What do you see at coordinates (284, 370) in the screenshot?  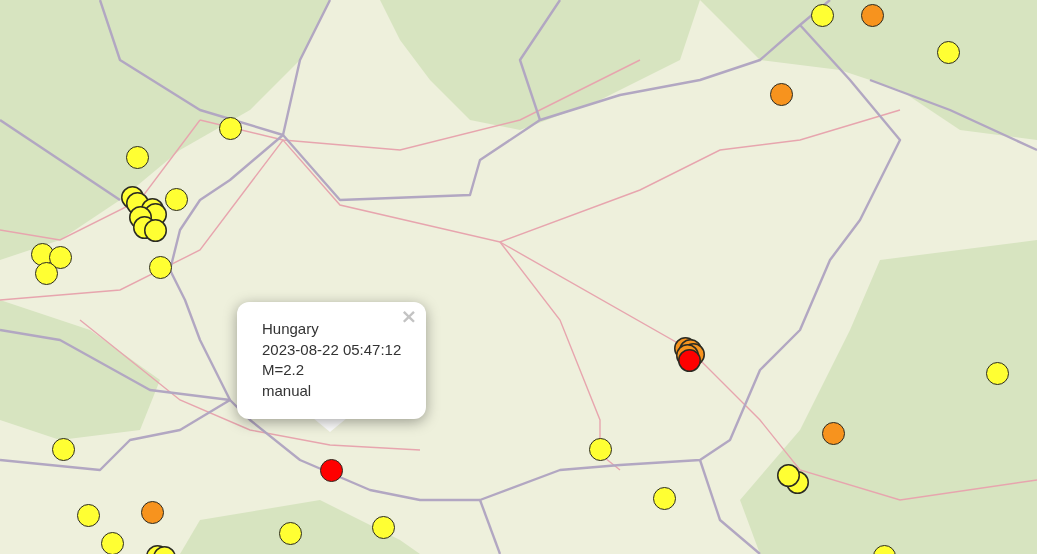 I see `magnitude-text: M=2.2` at bounding box center [284, 370].